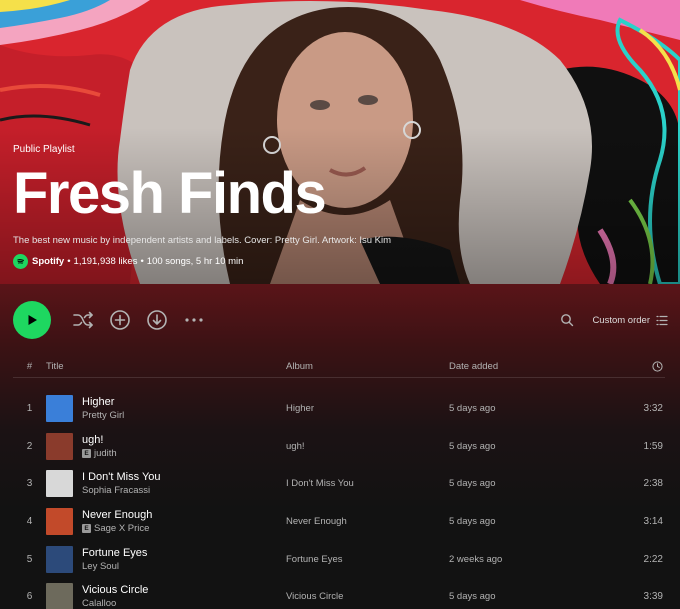  Describe the element at coordinates (653, 446) in the screenshot. I see `track-duration: 1:59` at that location.